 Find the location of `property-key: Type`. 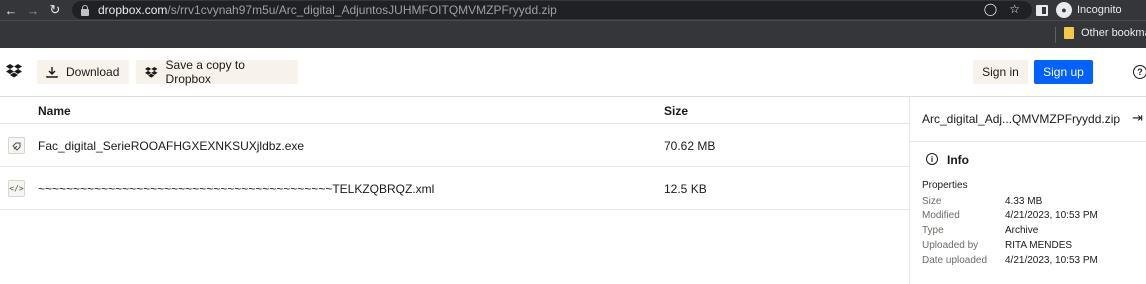

property-key: Type is located at coordinates (933, 230).